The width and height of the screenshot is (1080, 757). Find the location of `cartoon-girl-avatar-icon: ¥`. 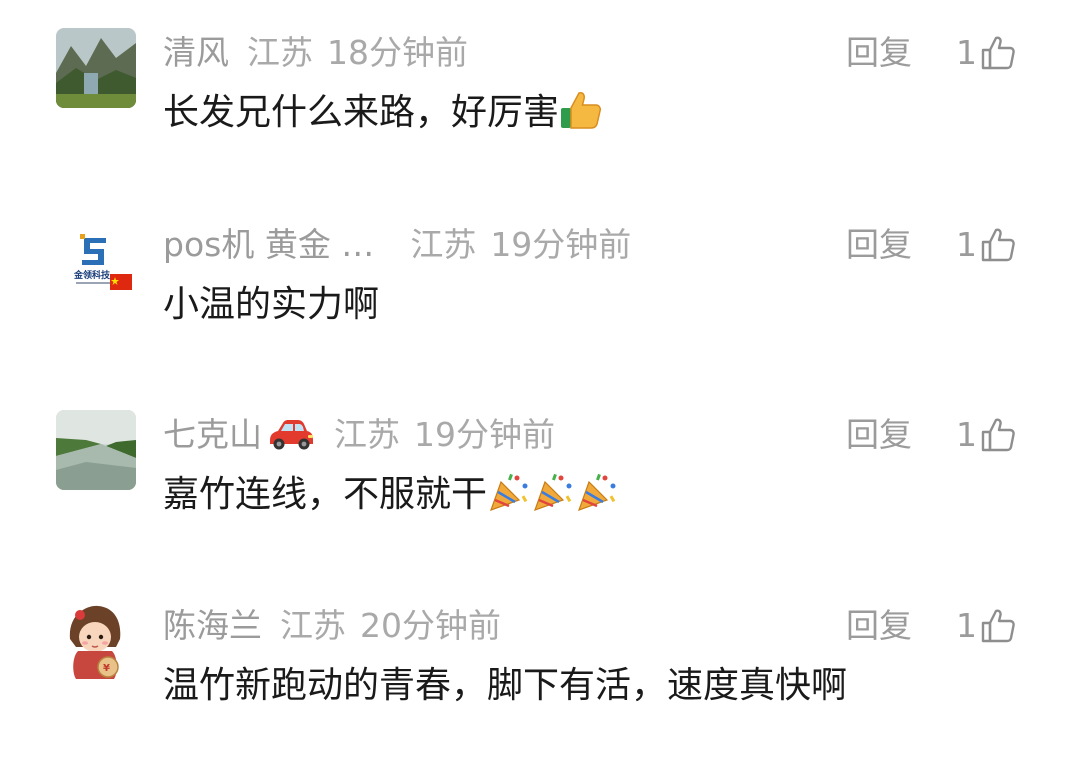

cartoon-girl-avatar-icon: ¥ is located at coordinates (96, 641).